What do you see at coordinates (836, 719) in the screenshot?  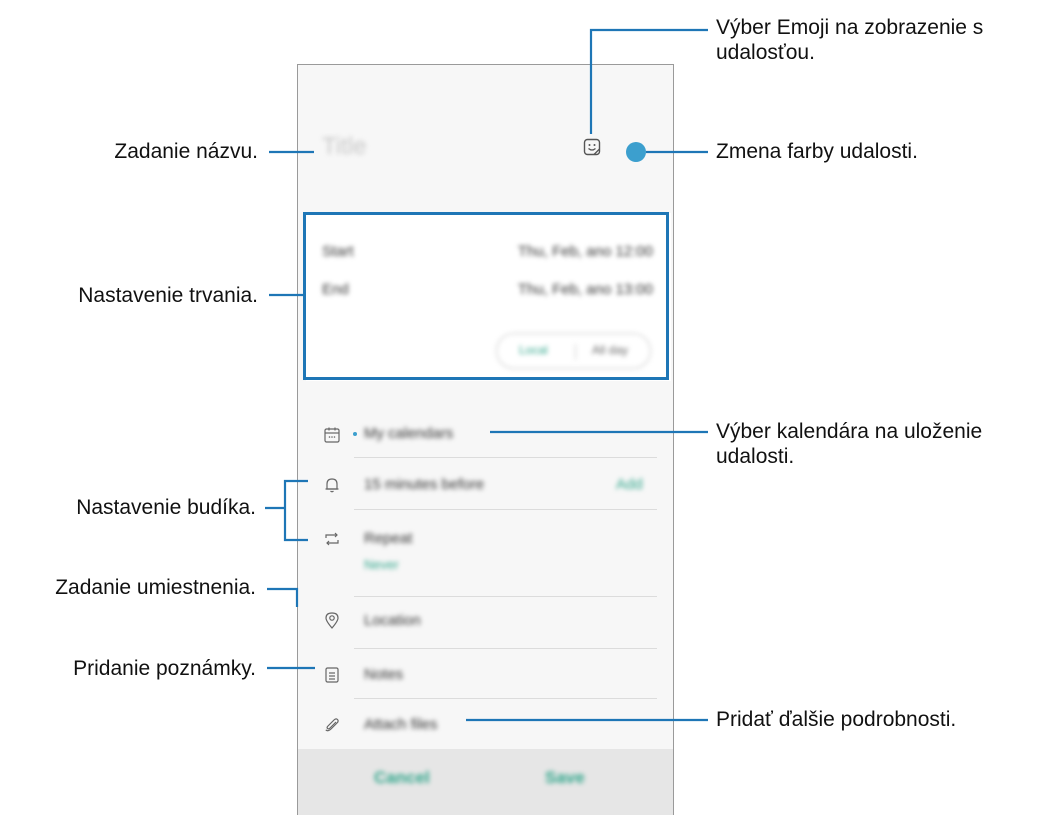 I see `annotation-details: Pridať ďalšie podrobnosti.` at bounding box center [836, 719].